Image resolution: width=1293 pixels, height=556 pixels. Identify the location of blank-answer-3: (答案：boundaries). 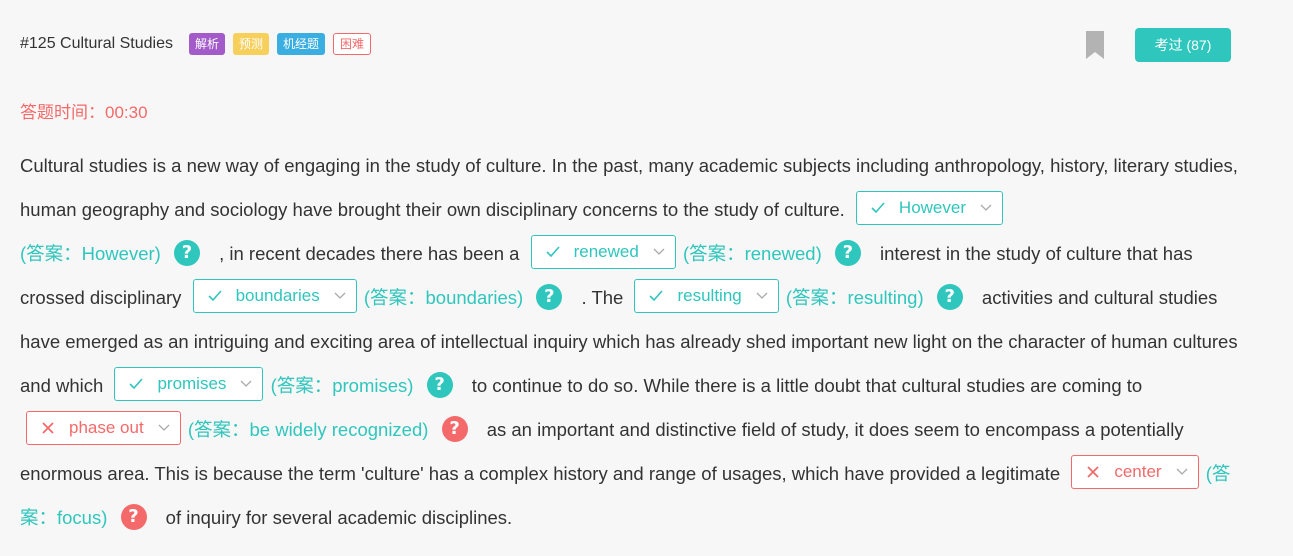
(443, 297).